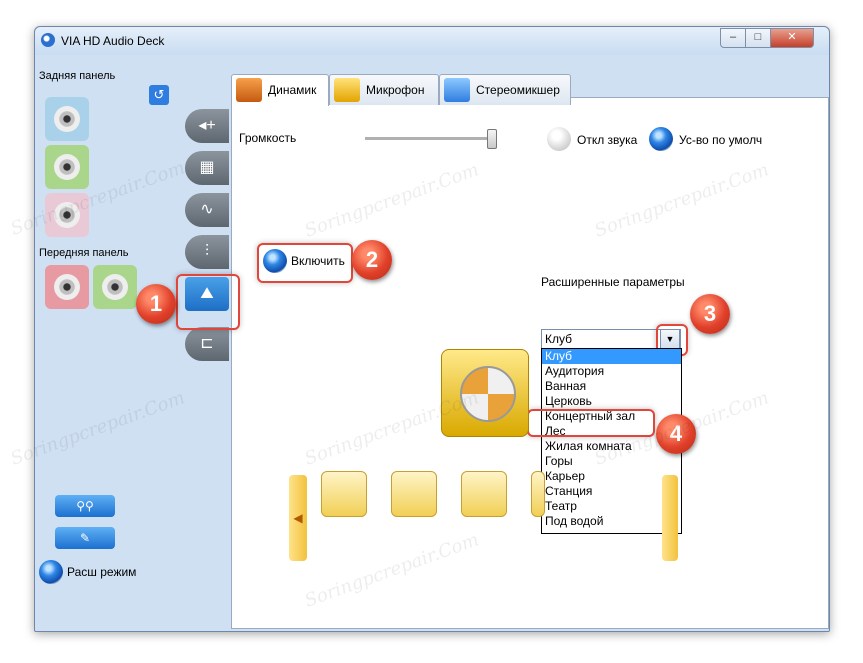 The image size is (863, 663). What do you see at coordinates (611, 356) in the screenshot?
I see `list-item: Клуб` at bounding box center [611, 356].